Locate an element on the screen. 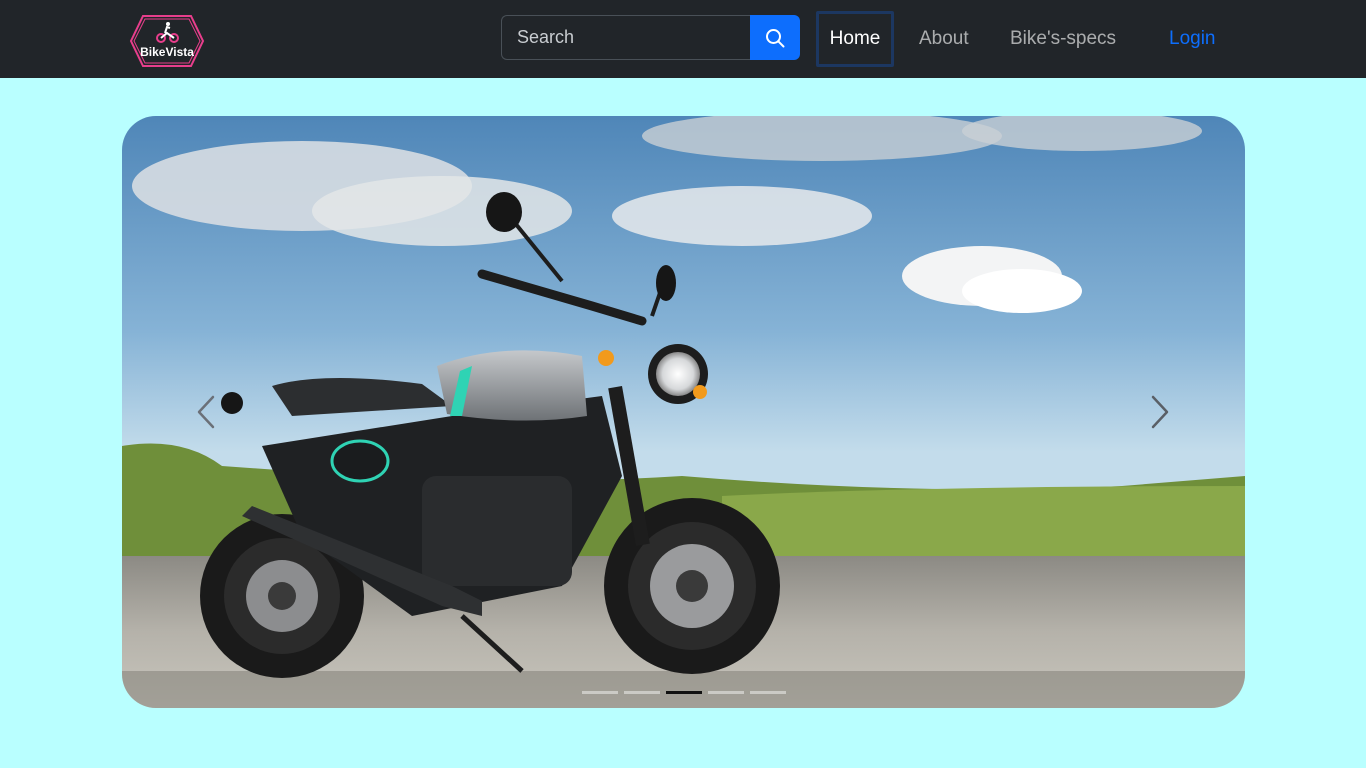 The height and width of the screenshot is (768, 1366). carousel-indicators is located at coordinates (683, 692).